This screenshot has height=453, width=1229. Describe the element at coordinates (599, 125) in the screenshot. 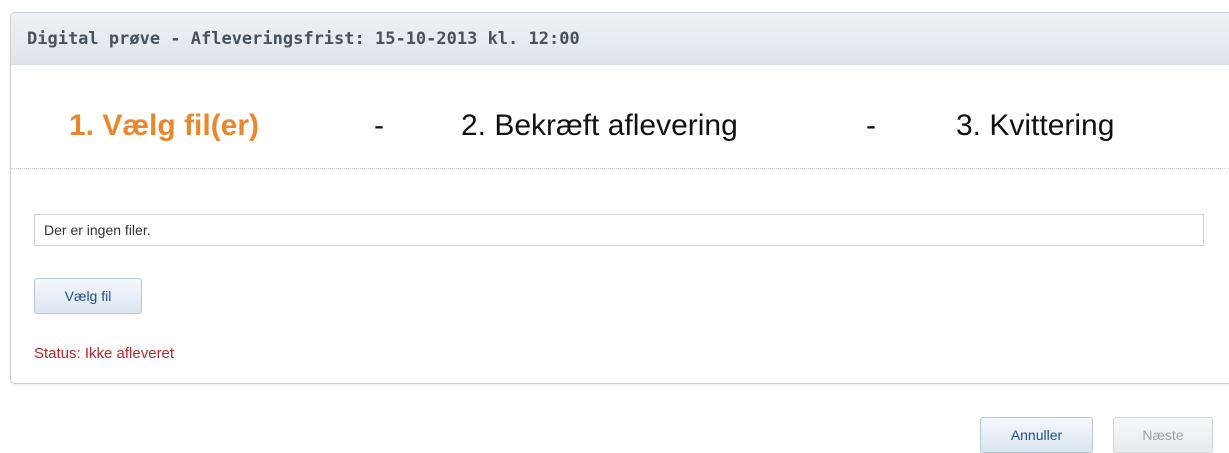

I see `step-confirm-submission: 2. Bekræft aflevering` at that location.